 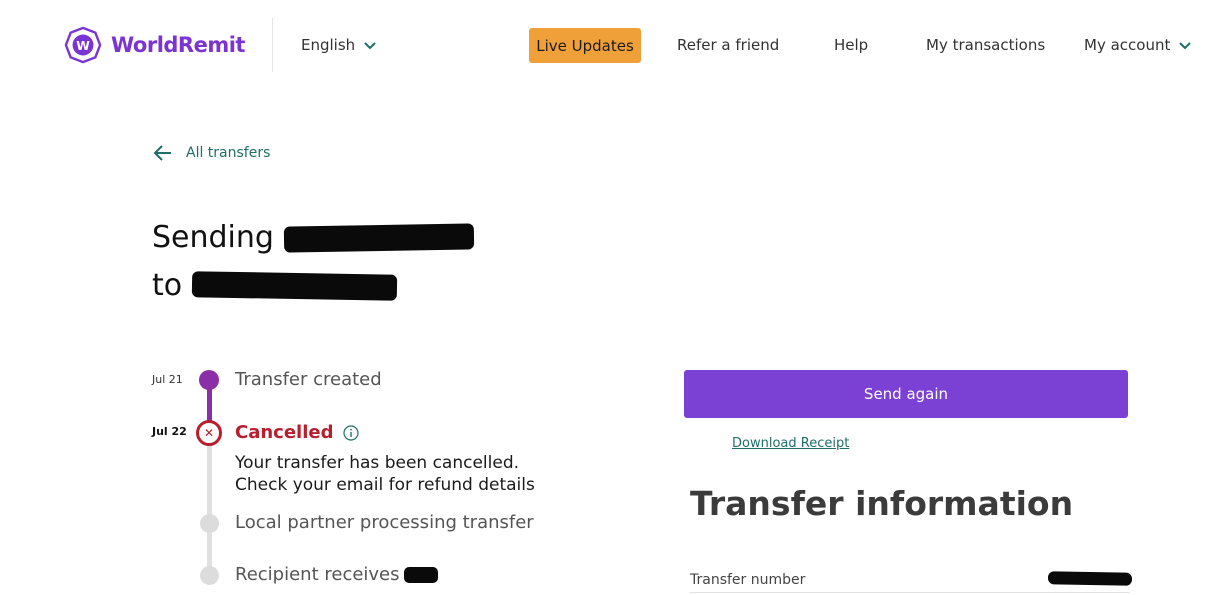 What do you see at coordinates (209, 380) in the screenshot?
I see `timeline-dot-complete` at bounding box center [209, 380].